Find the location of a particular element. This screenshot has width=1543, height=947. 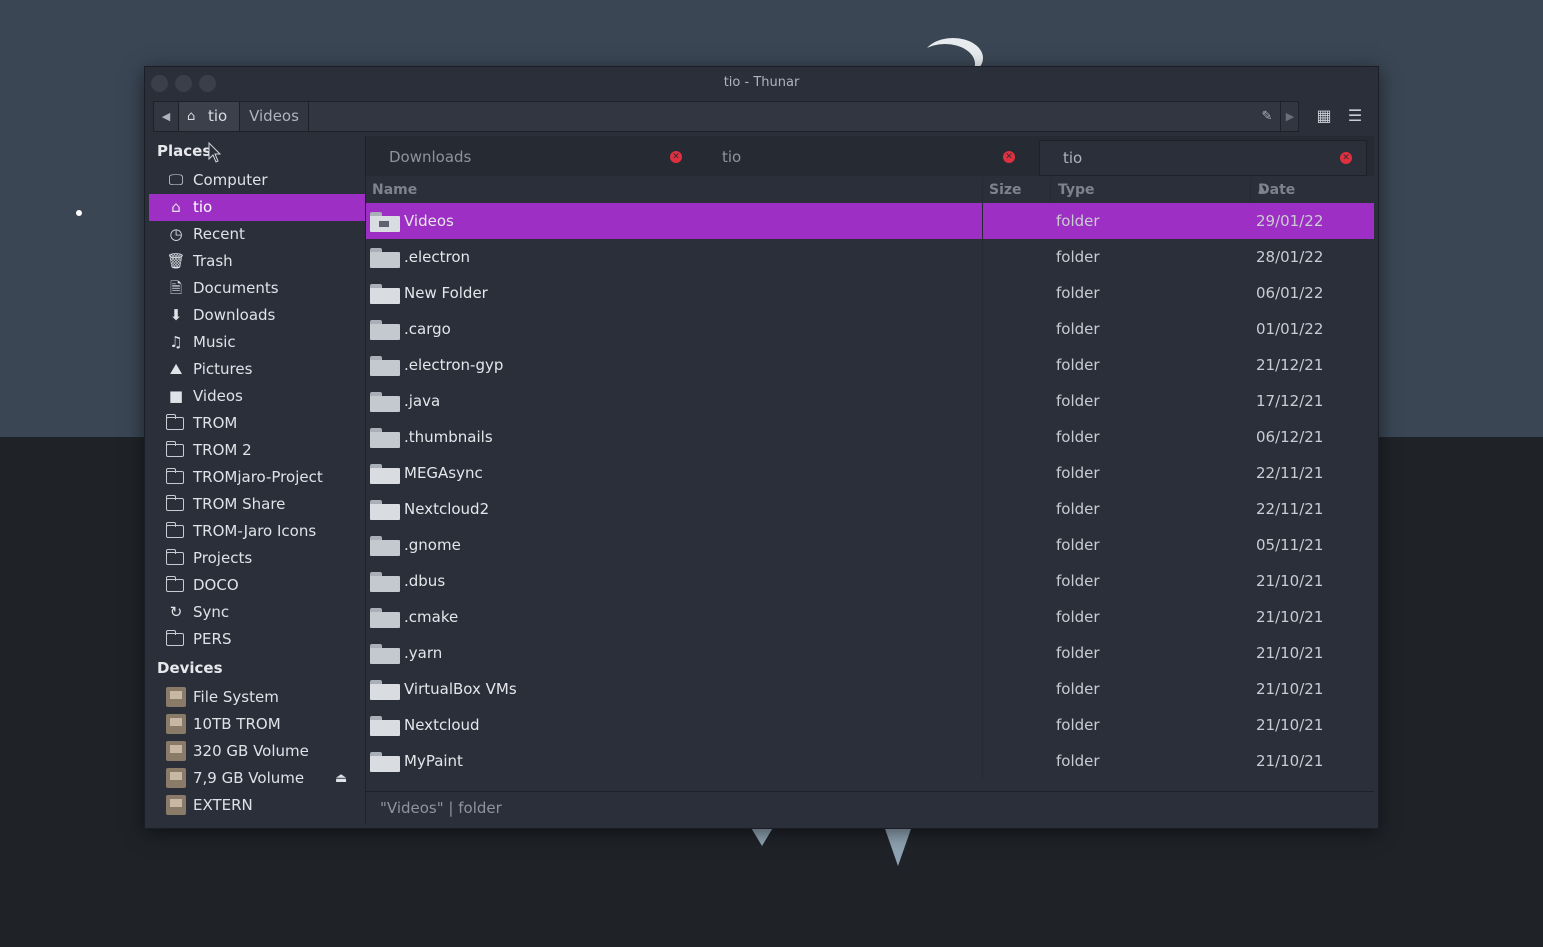

titlebar: tio - Thunar is located at coordinates (761, 83).